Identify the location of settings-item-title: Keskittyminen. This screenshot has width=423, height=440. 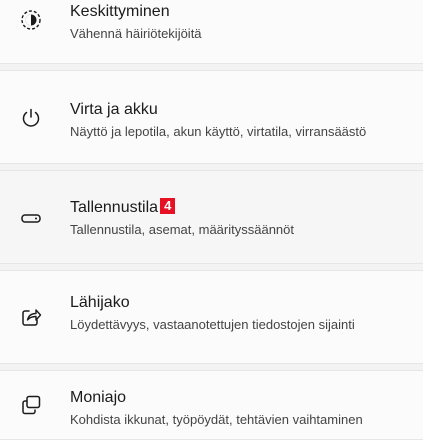
(120, 11).